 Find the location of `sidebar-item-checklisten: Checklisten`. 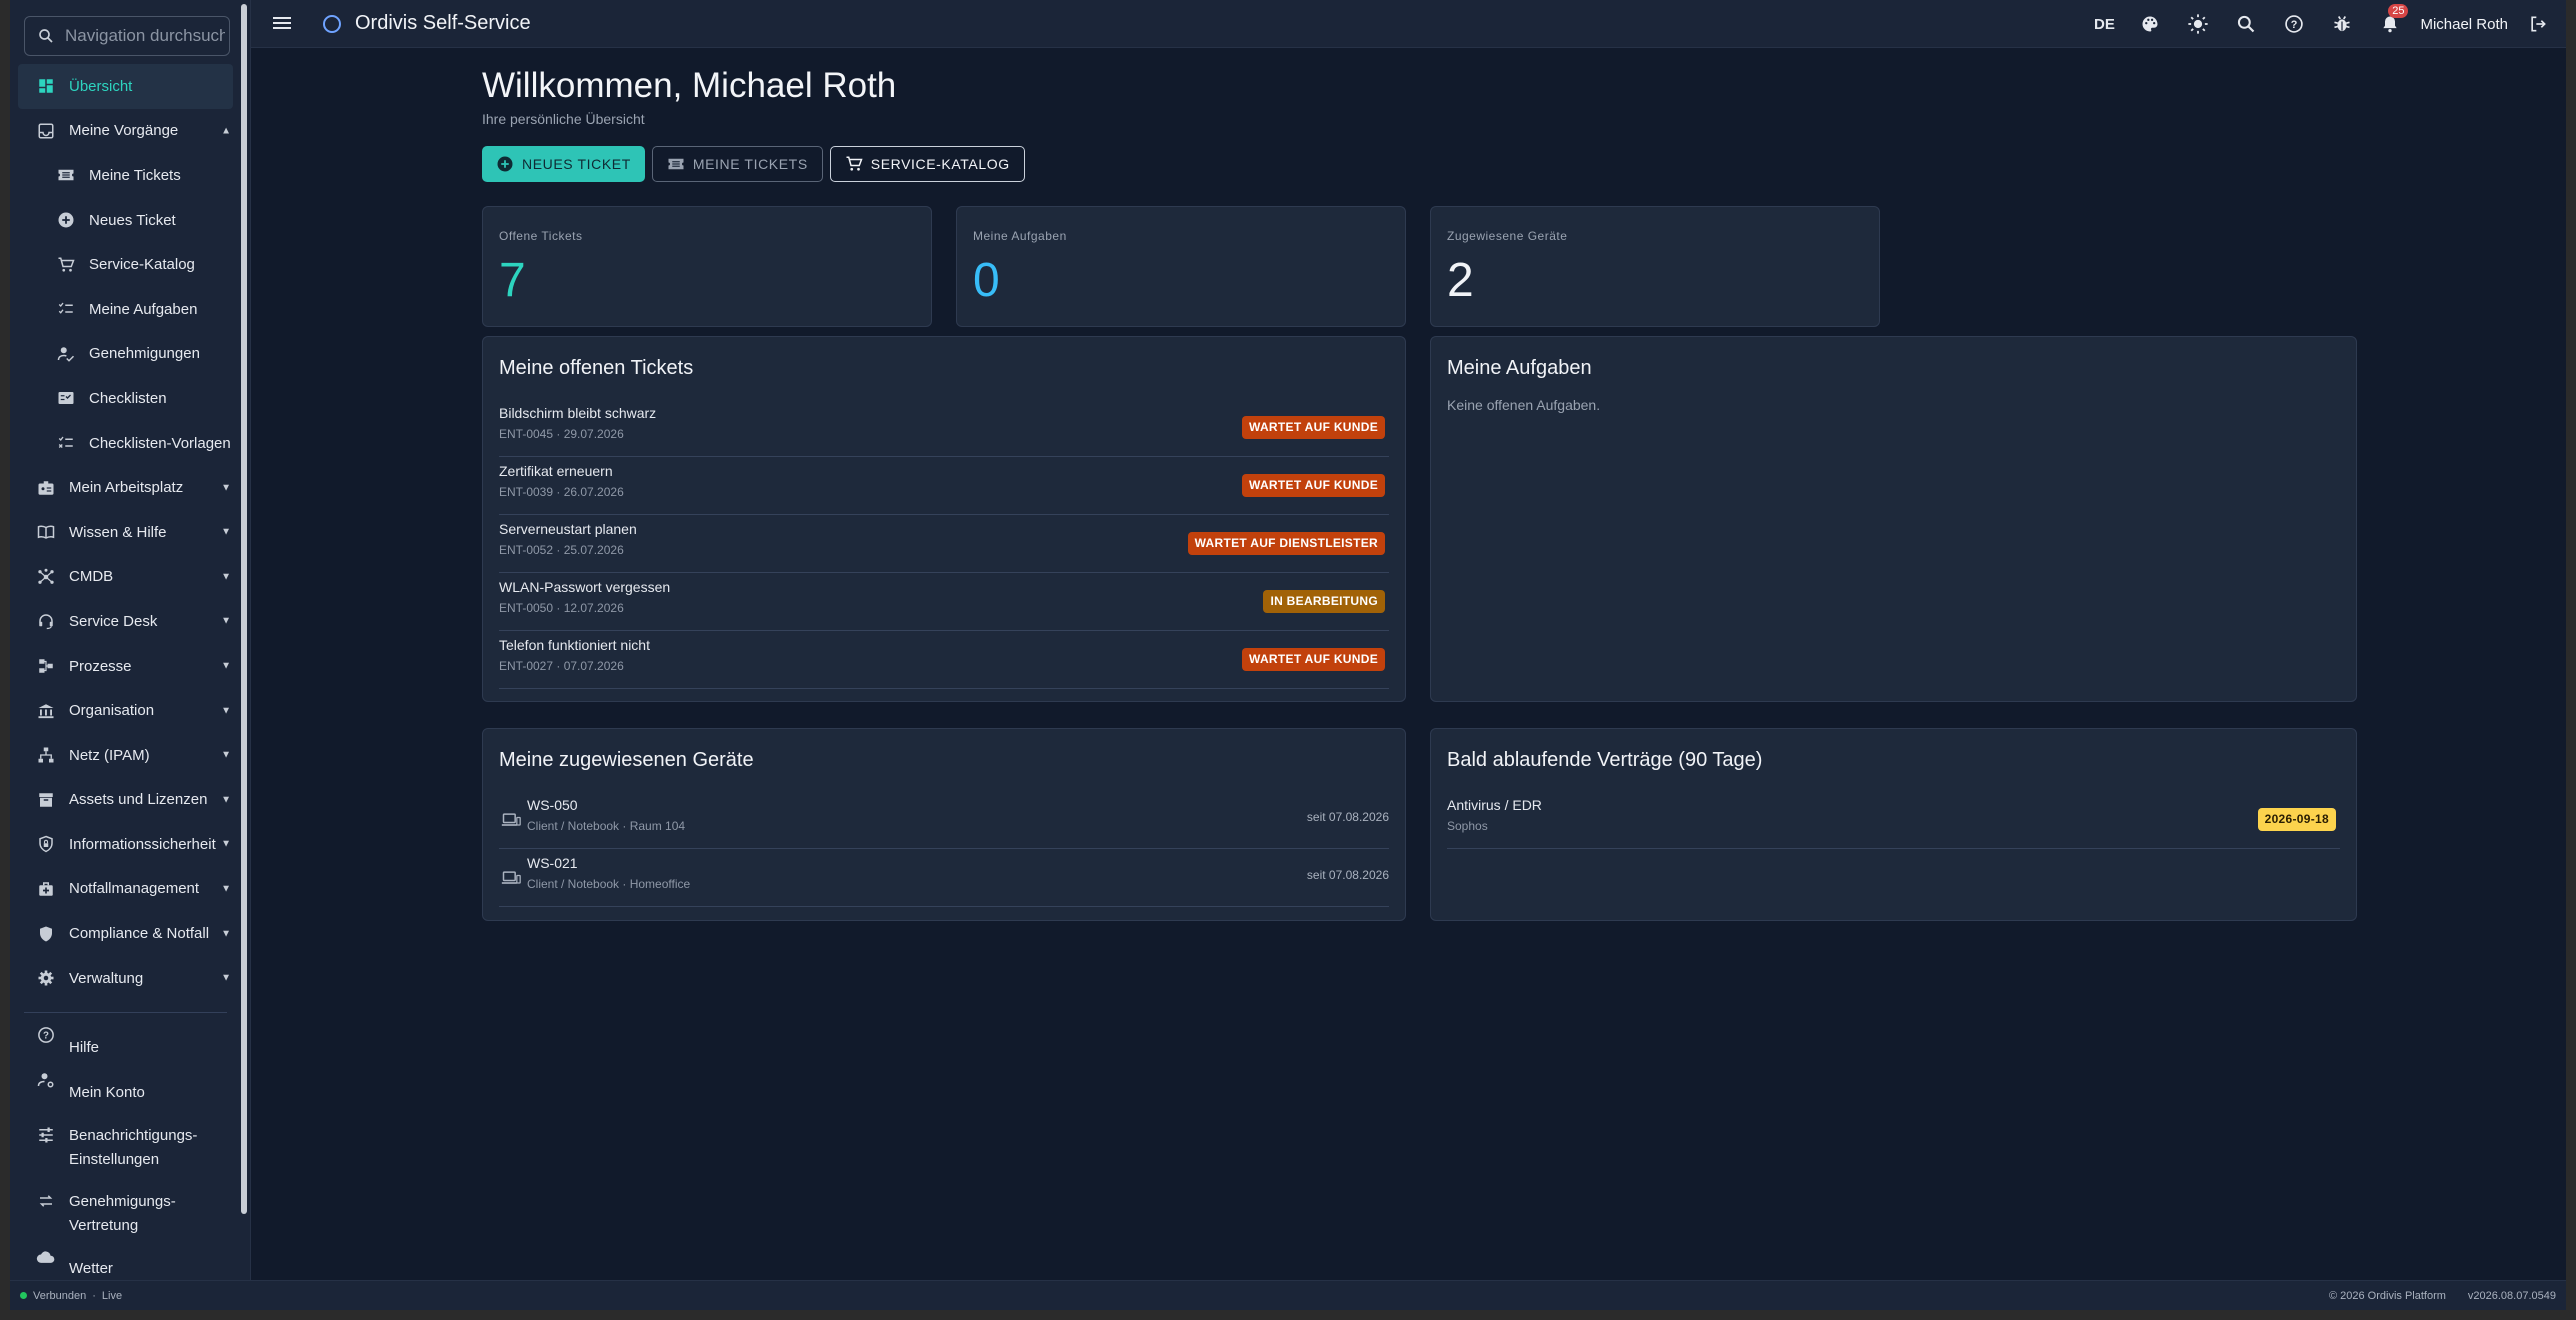

sidebar-item-checklisten: Checklisten is located at coordinates (125, 398).